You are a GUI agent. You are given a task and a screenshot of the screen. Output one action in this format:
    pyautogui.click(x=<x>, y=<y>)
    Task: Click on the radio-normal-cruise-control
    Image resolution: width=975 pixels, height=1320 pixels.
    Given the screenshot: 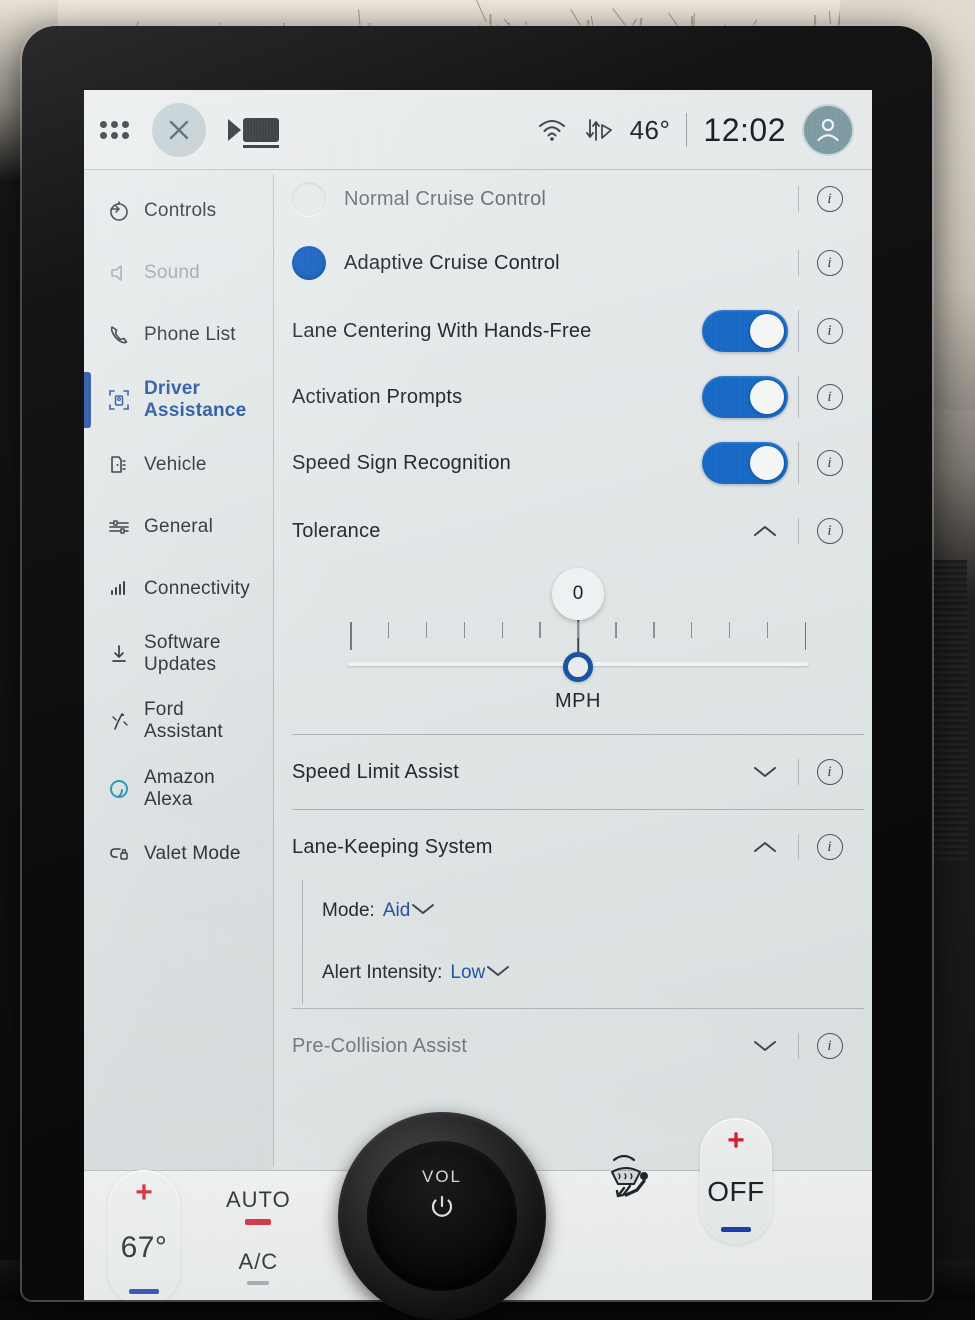 What is the action you would take?
    pyautogui.click(x=309, y=199)
    